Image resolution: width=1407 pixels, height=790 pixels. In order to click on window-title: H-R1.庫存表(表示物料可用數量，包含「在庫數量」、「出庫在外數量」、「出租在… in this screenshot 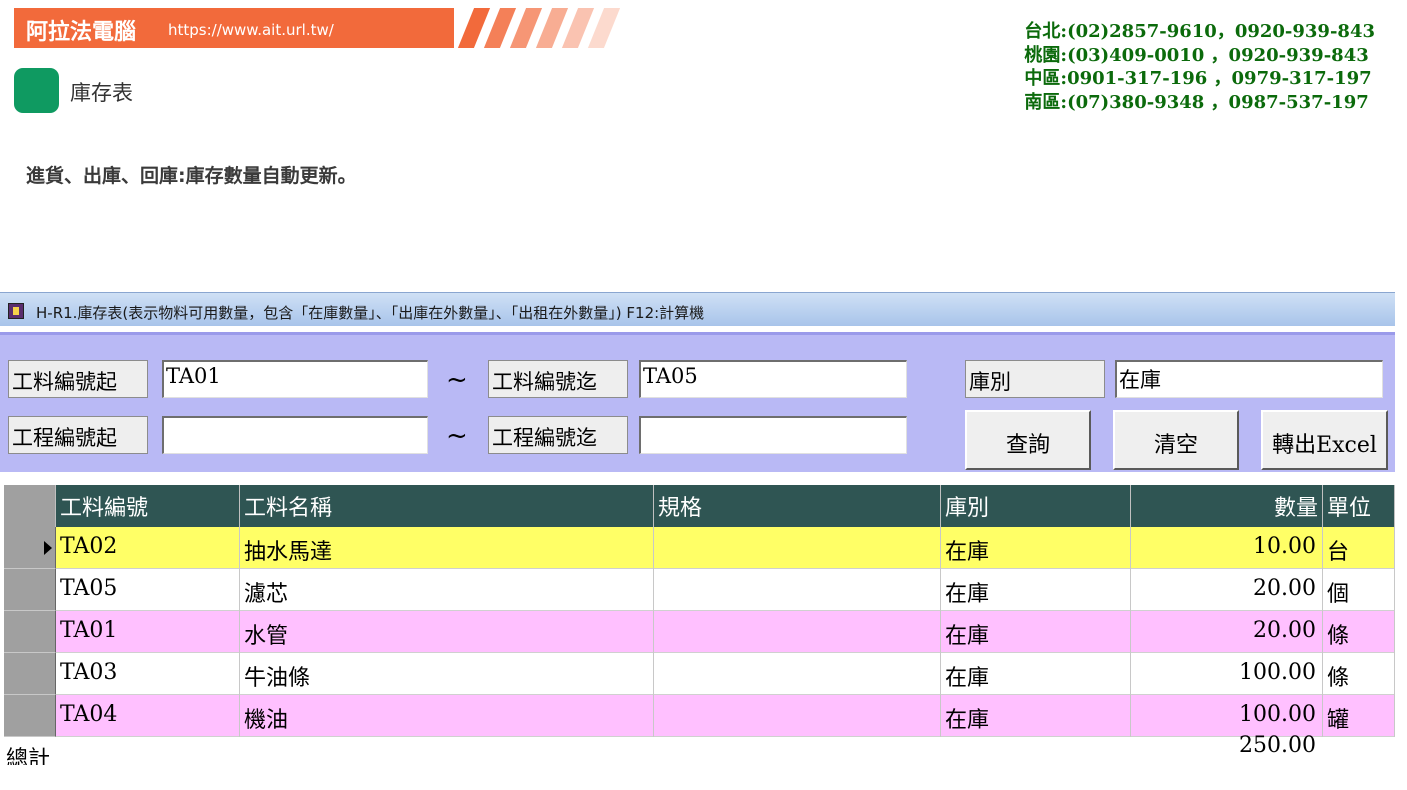, I will do `click(370, 313)`.